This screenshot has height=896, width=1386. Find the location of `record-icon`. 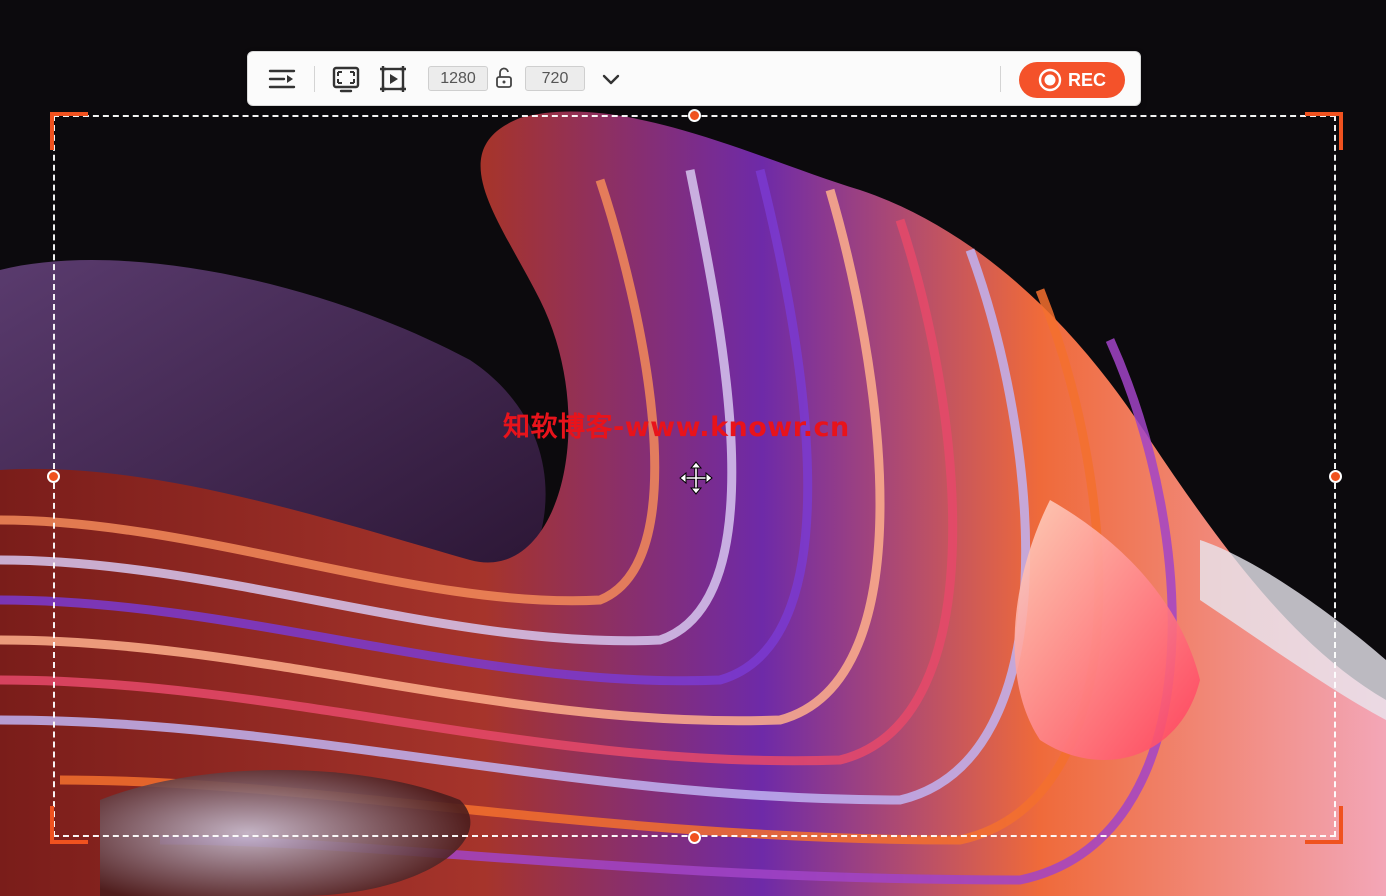

record-icon is located at coordinates (1050, 80).